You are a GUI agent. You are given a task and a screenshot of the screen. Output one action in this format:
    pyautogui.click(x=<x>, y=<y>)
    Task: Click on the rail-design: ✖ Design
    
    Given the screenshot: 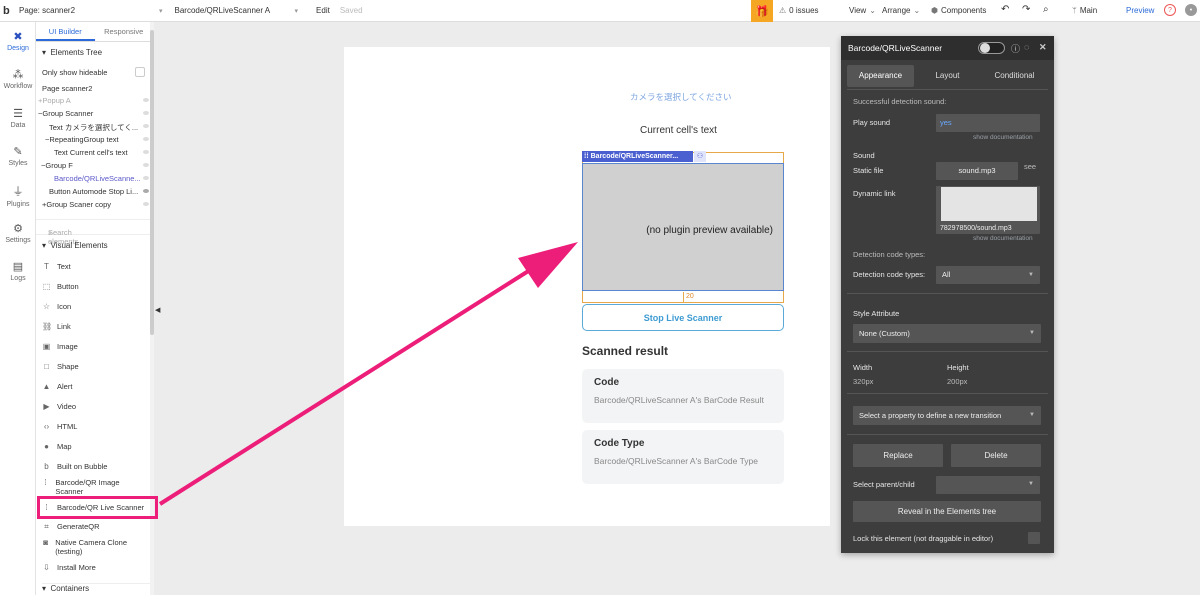 What is the action you would take?
    pyautogui.click(x=18, y=41)
    